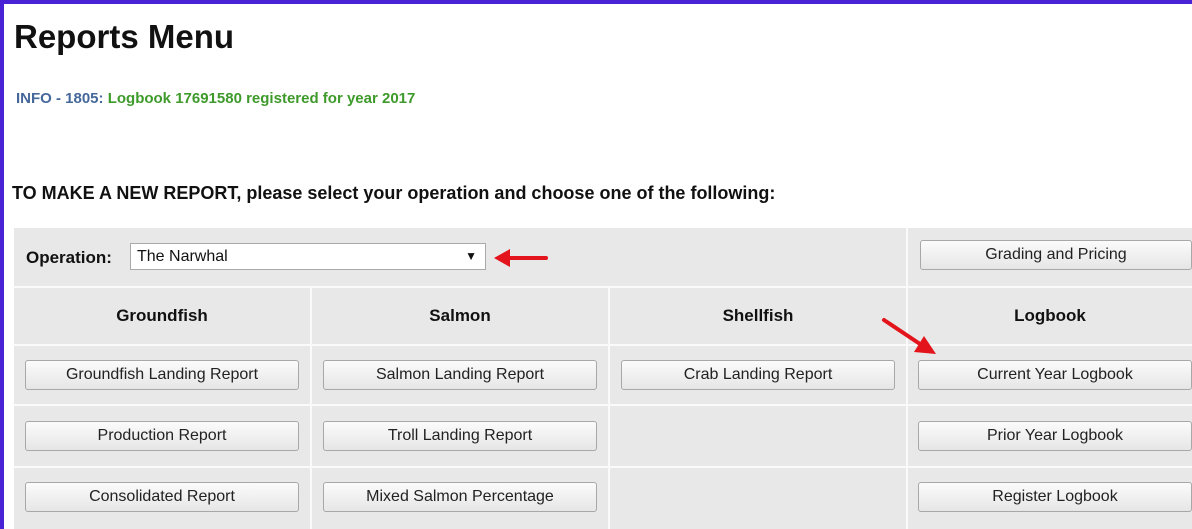 This screenshot has height=529, width=1192. I want to click on grading-pricing-button: Grading and Pricing, so click(1056, 255).